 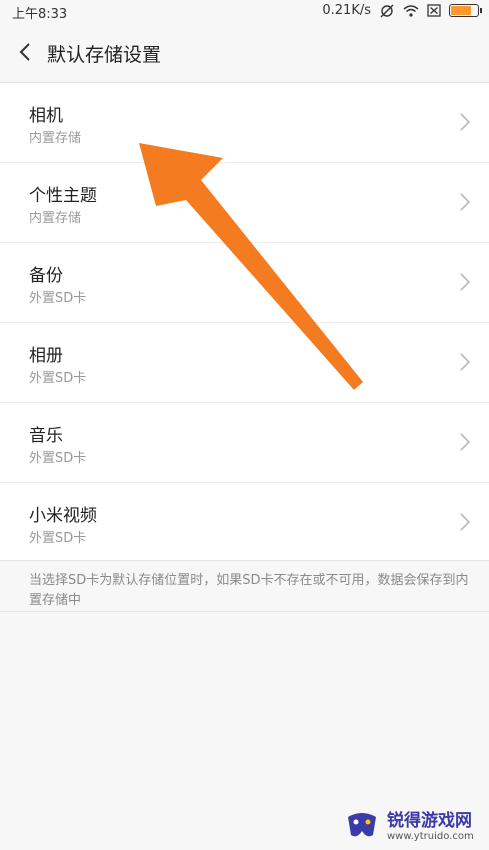 I want to click on back-button, so click(x=26, y=52).